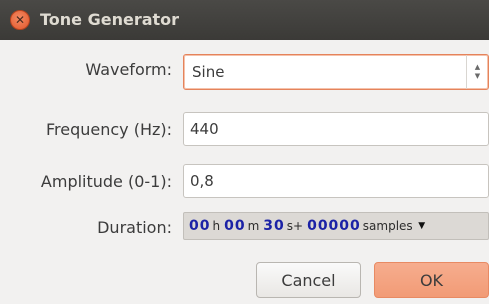 The image size is (489, 304). I want to click on duration-hours: 00, so click(199, 226).